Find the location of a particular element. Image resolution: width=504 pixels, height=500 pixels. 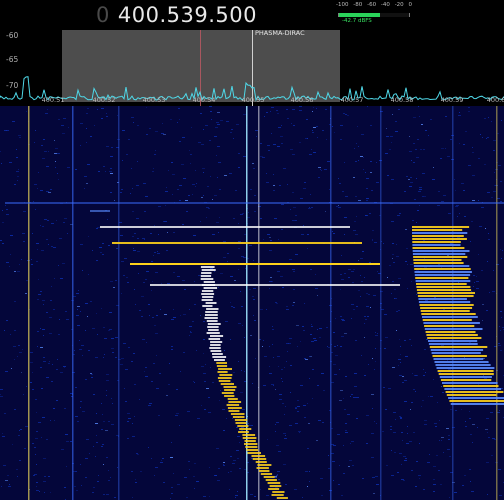

meter-bar-fill is located at coordinates (359, 15).